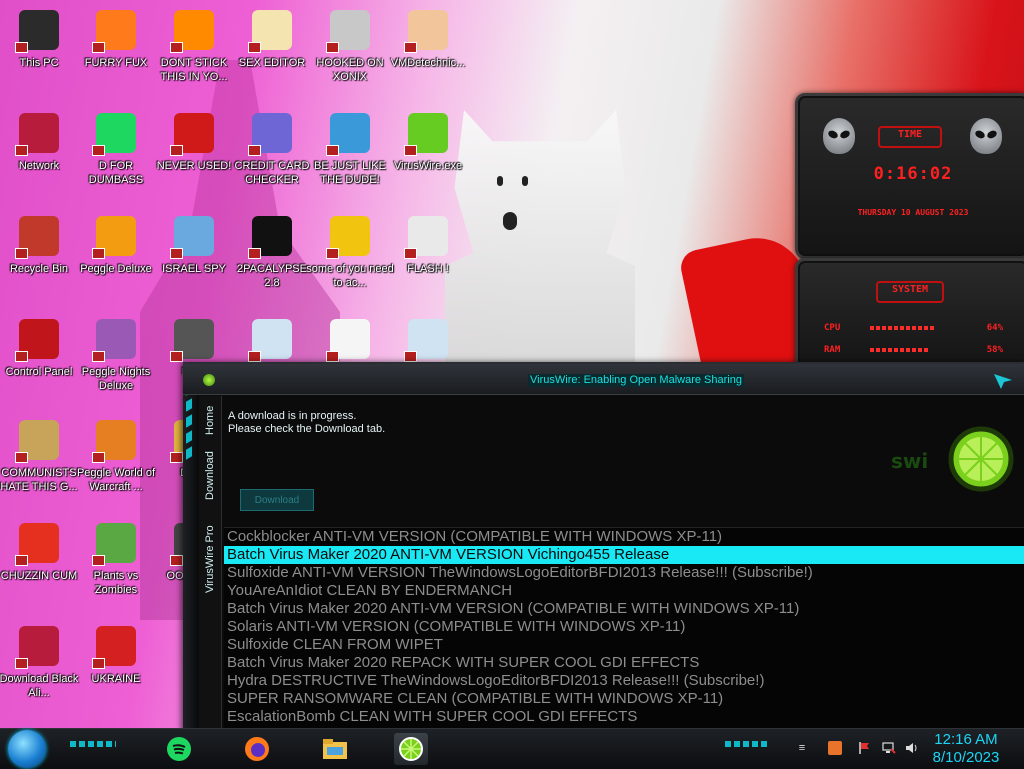 Image resolution: width=1024 pixels, height=769 pixels. I want to click on action-center-flag-icon, so click(865, 748).